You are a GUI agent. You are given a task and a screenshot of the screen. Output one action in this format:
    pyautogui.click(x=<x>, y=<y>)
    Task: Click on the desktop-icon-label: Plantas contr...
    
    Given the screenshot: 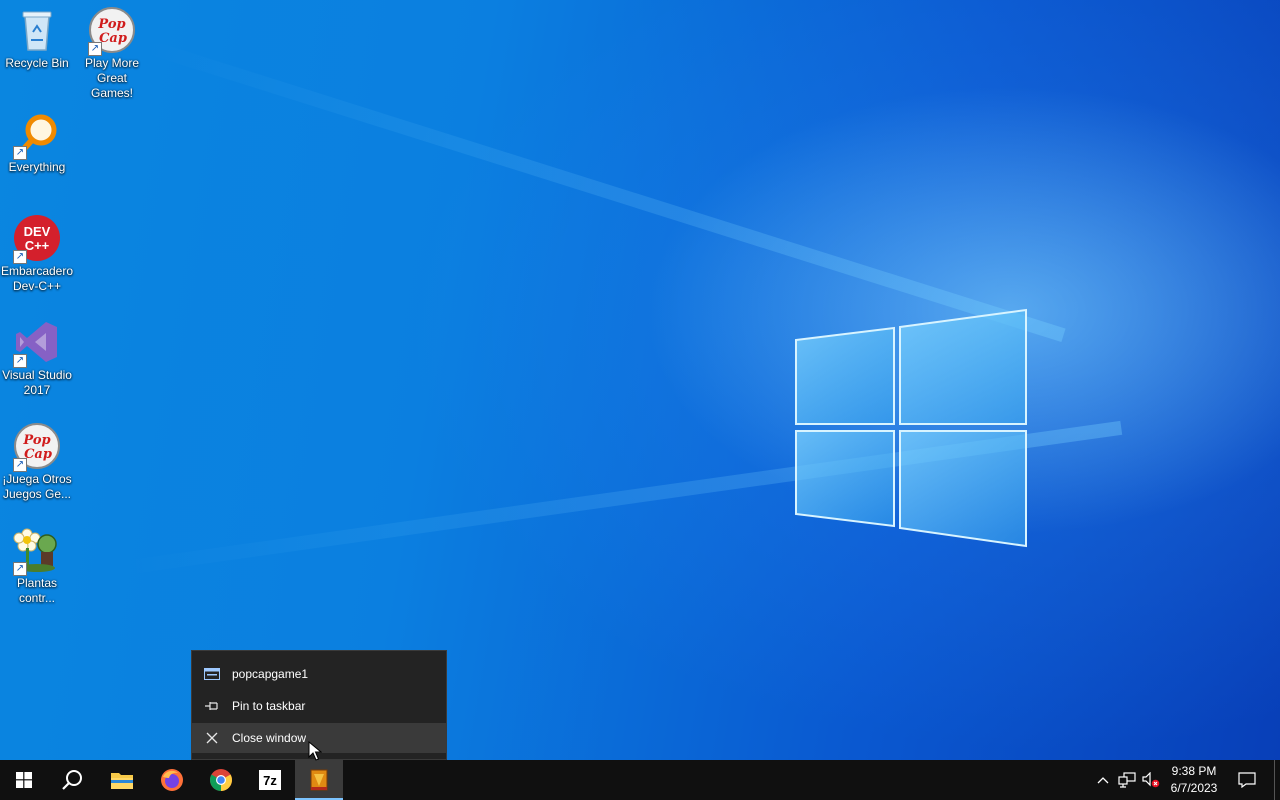 What is the action you would take?
    pyautogui.click(x=37, y=590)
    